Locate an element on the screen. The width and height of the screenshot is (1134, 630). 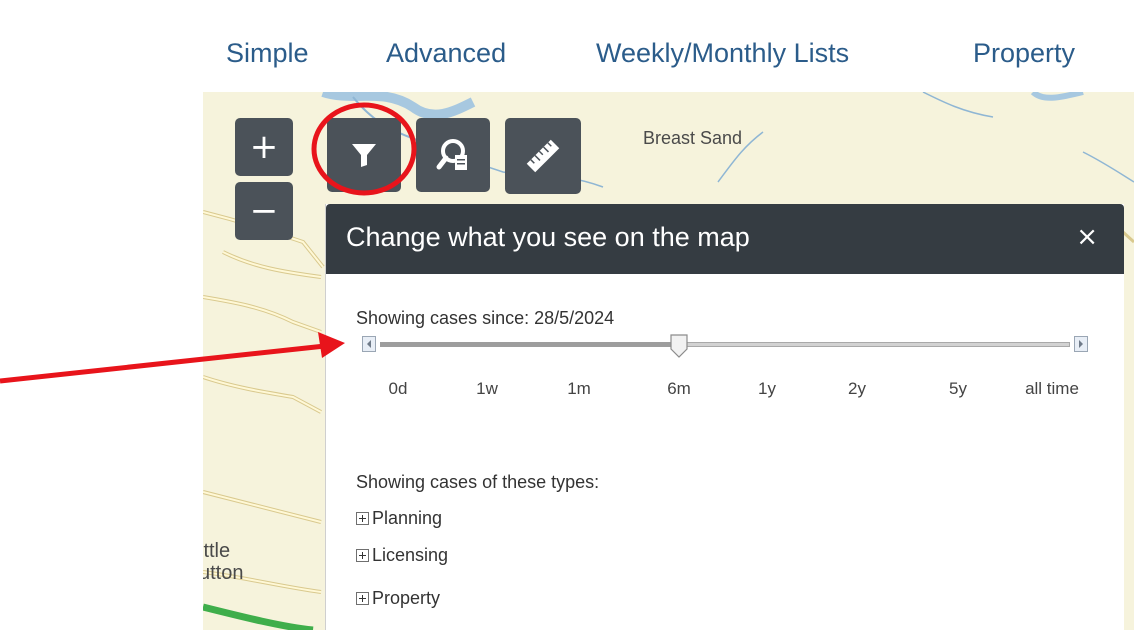
panel-header: Change what you see on the map × is located at coordinates (725, 239).